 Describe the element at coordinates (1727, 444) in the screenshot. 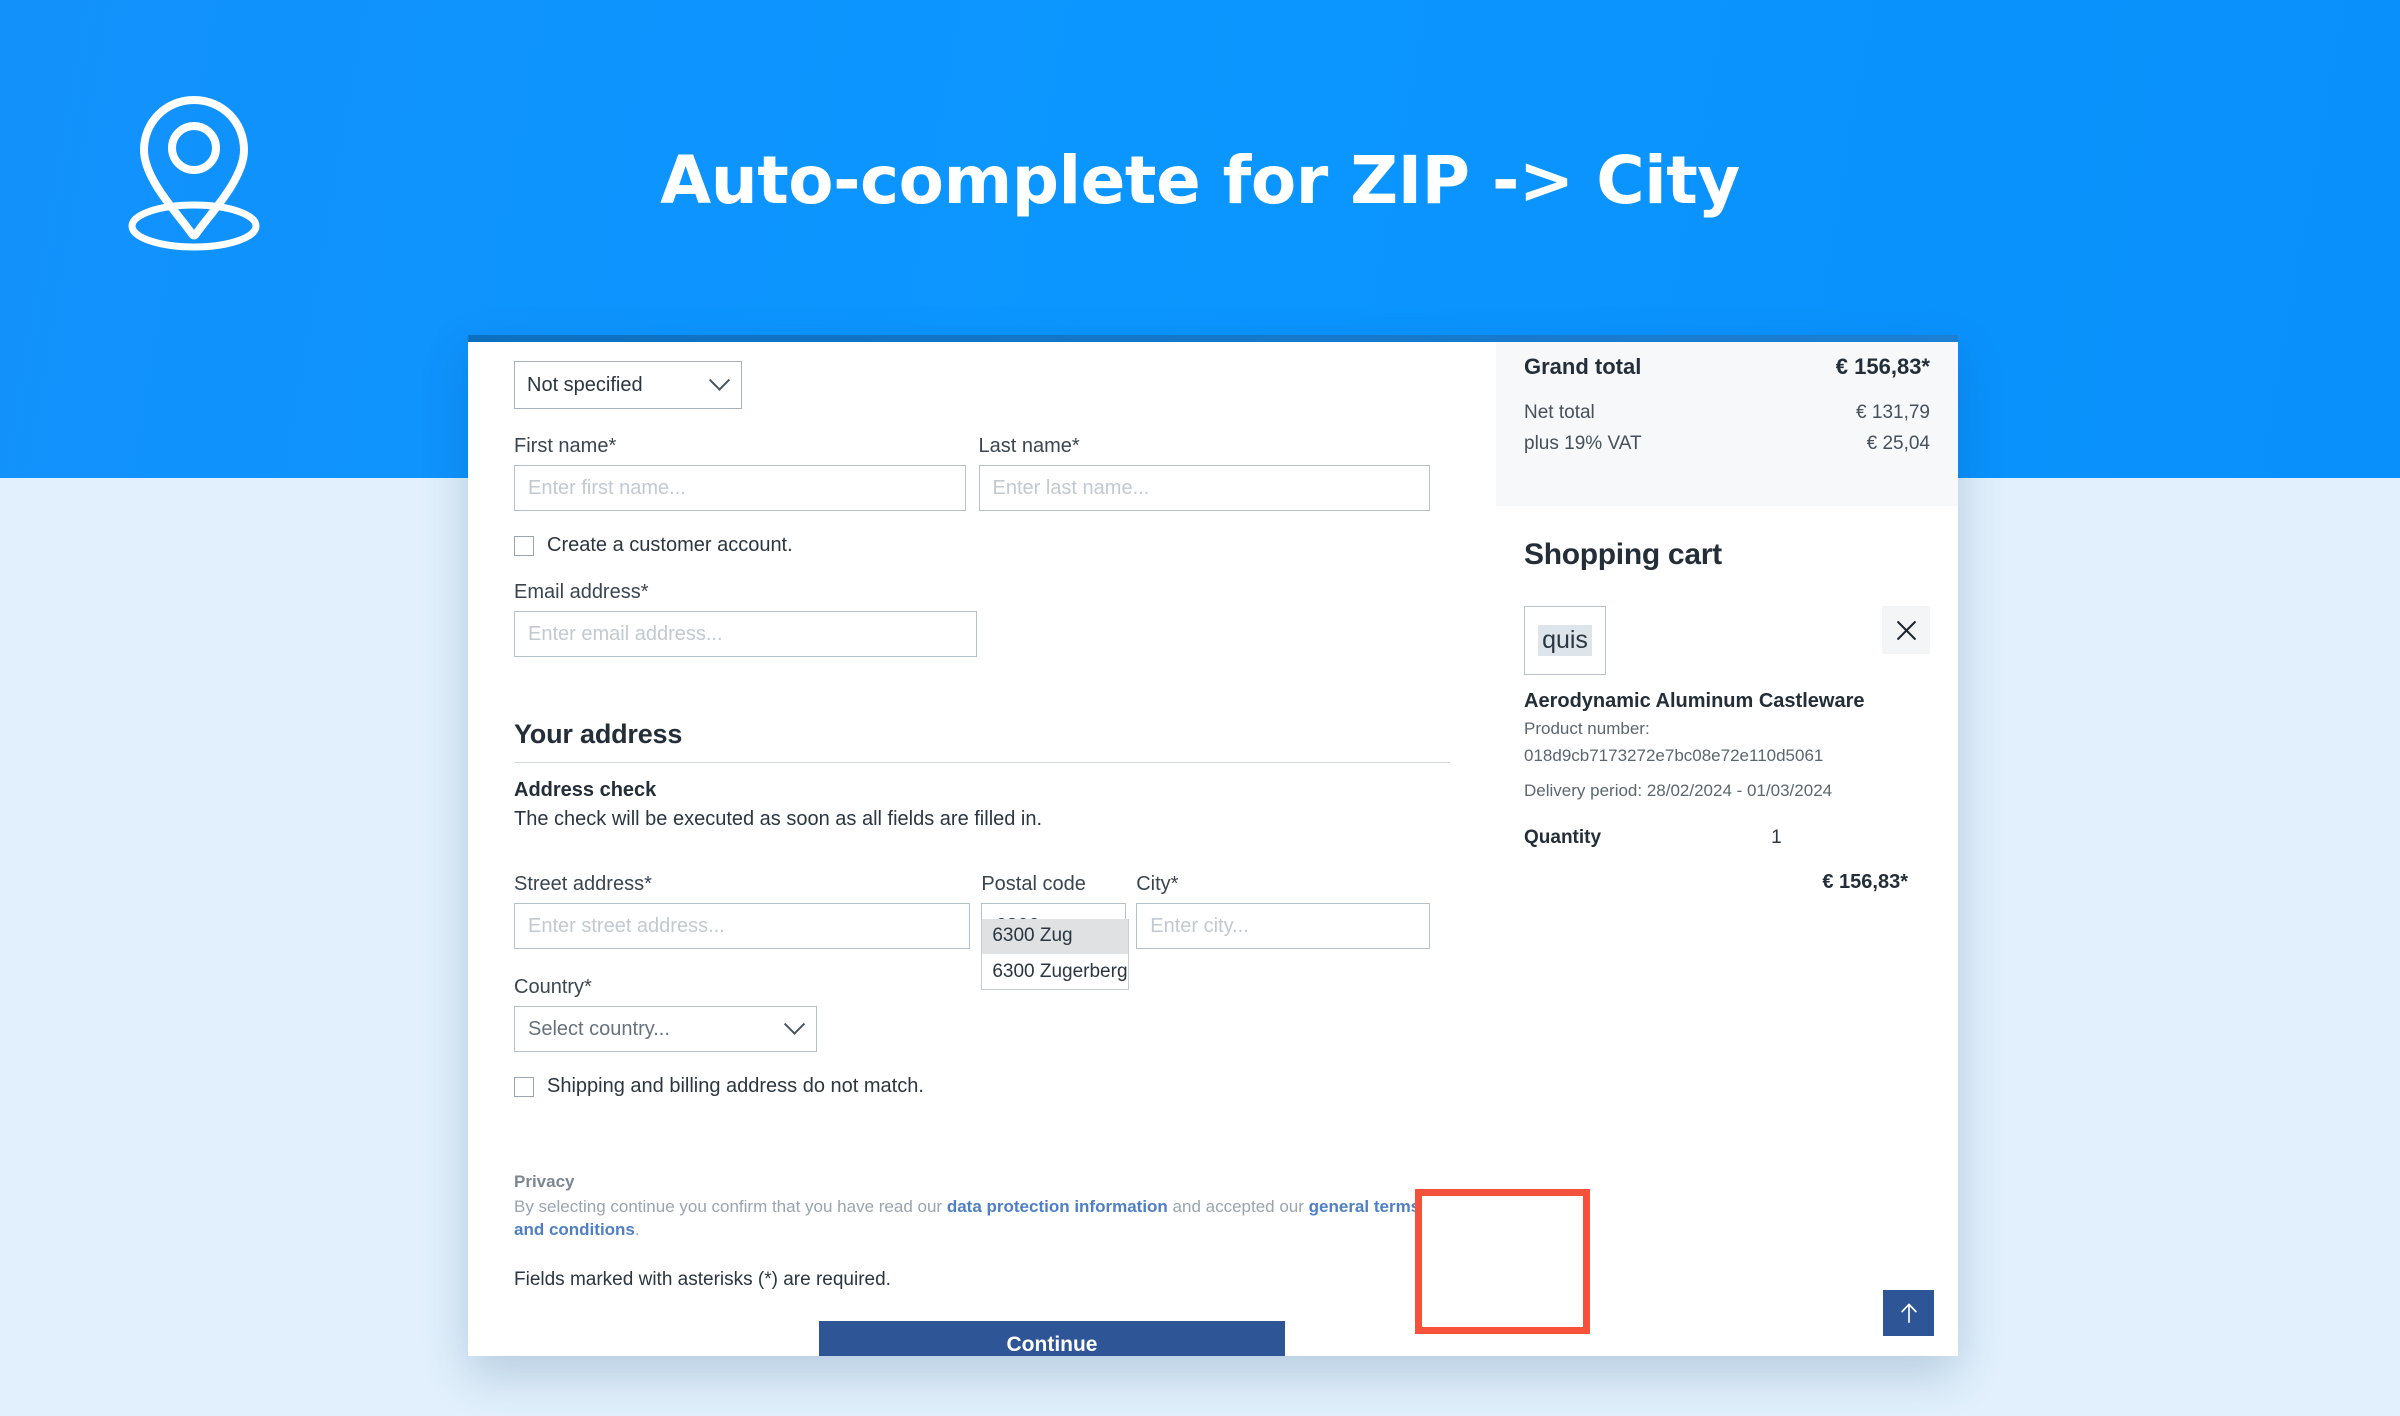

I see `vat-row: plus 19% VAT € 25,04` at that location.